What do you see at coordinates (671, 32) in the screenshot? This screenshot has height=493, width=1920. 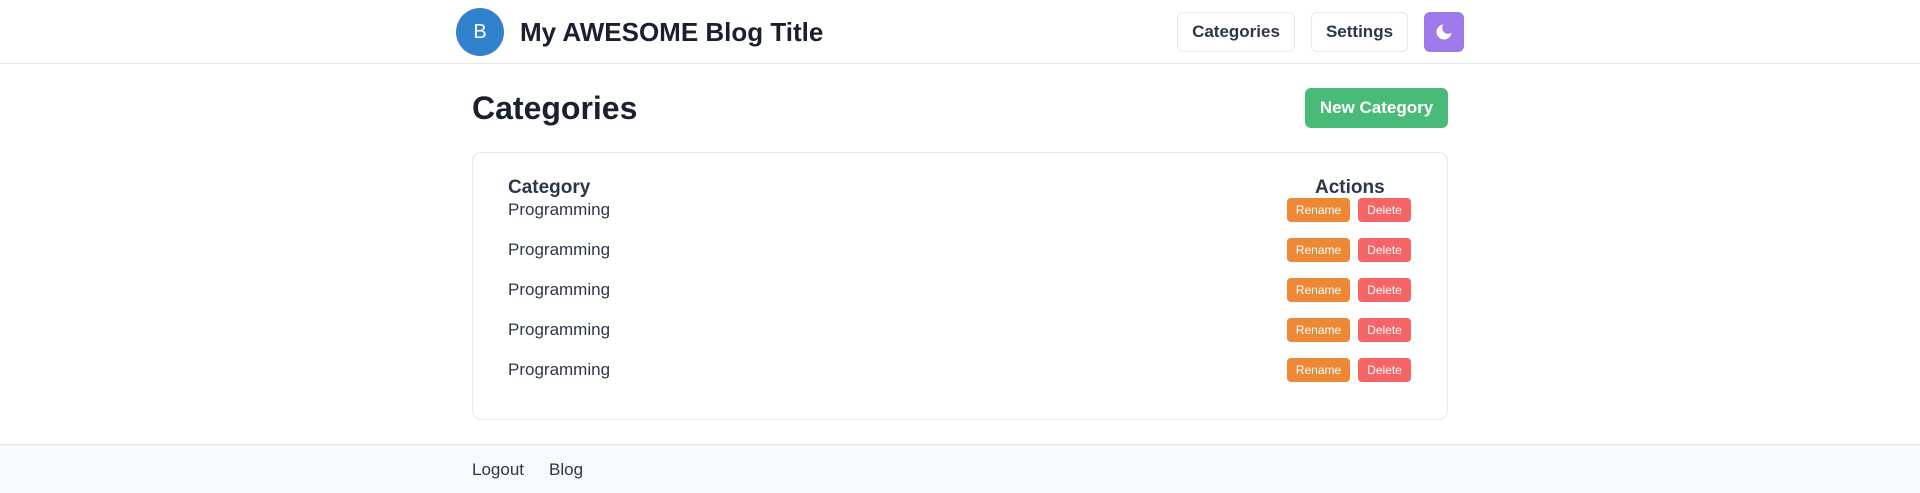 I see `site-title: My AWESOME Blog Title` at bounding box center [671, 32].